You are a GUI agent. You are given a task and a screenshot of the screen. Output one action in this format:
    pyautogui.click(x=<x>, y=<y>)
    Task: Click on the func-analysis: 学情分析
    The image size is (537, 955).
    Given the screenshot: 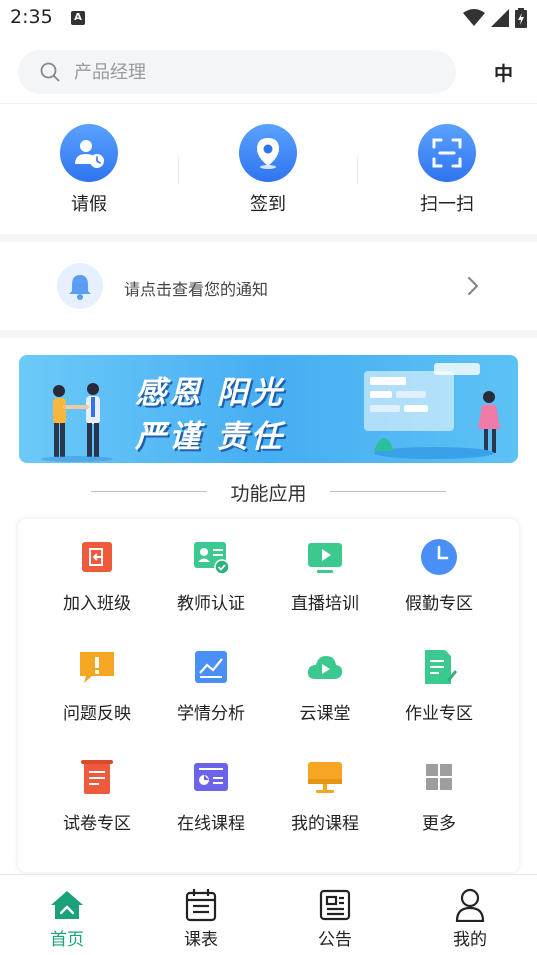 What is the action you would take?
    pyautogui.click(x=211, y=685)
    